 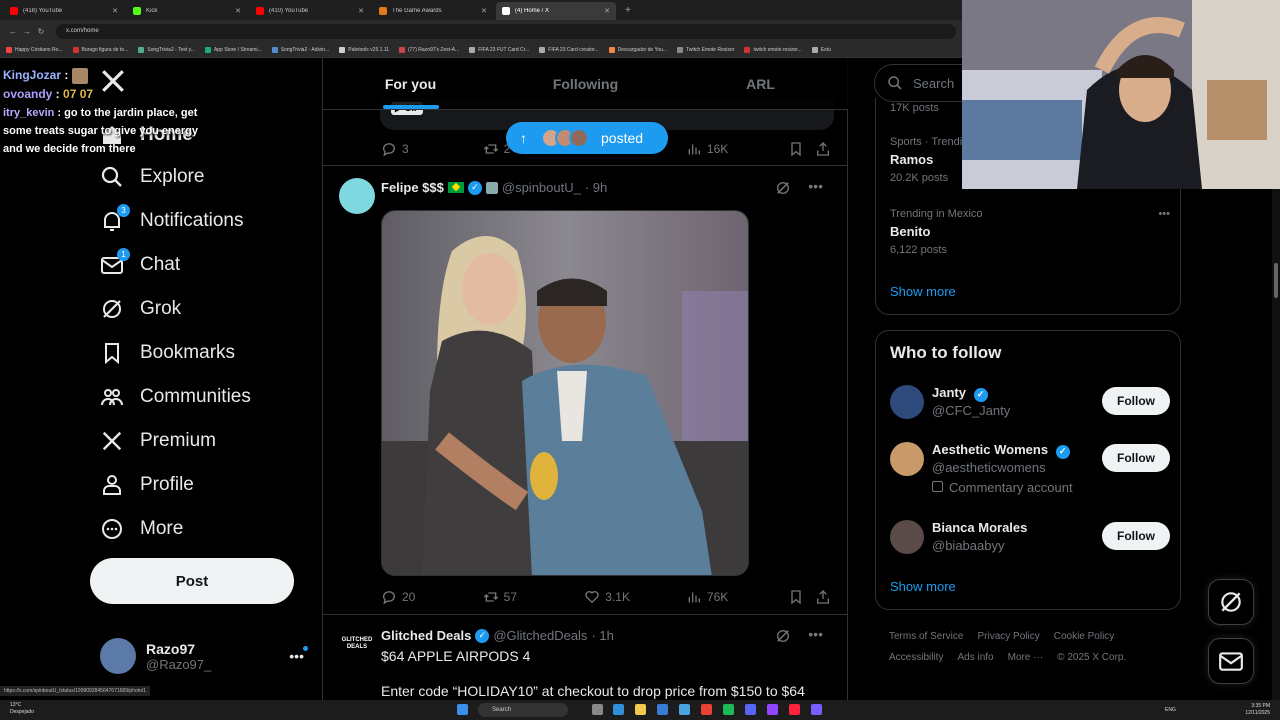 I want to click on bookmark-item: Twitch Emote Resizer, so click(x=705, y=49).